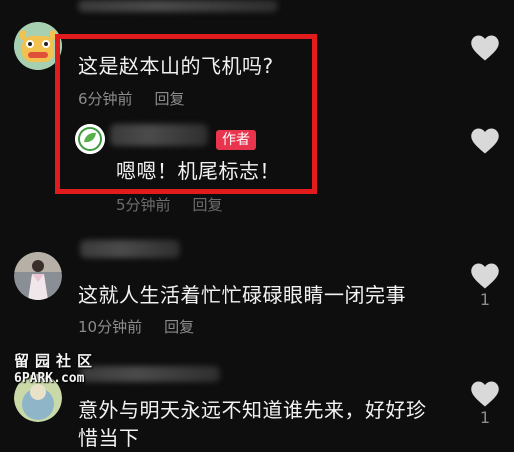 Image resolution: width=514 pixels, height=452 pixels. Describe the element at coordinates (252, 410) in the screenshot. I see `comment-text-line1: 意外与明天永远不知道谁先来，好好珍` at that location.